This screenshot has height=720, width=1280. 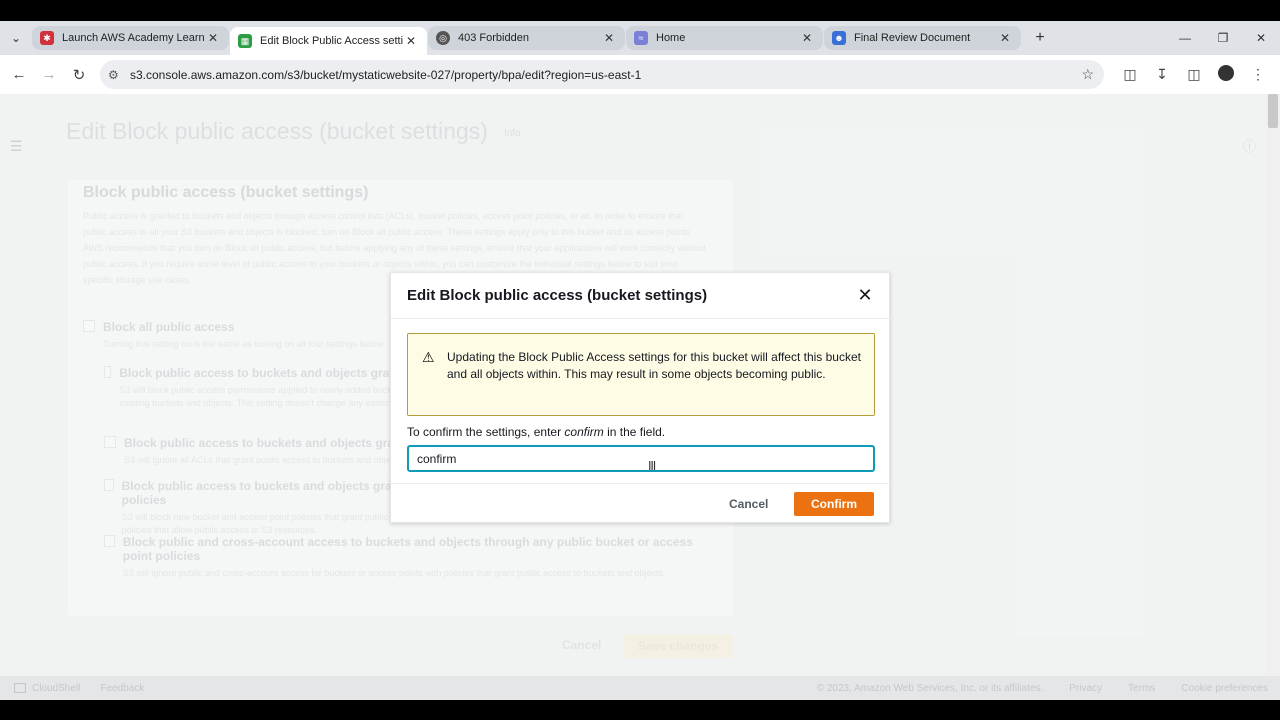 I want to click on tab-title: Home, so click(x=671, y=38).